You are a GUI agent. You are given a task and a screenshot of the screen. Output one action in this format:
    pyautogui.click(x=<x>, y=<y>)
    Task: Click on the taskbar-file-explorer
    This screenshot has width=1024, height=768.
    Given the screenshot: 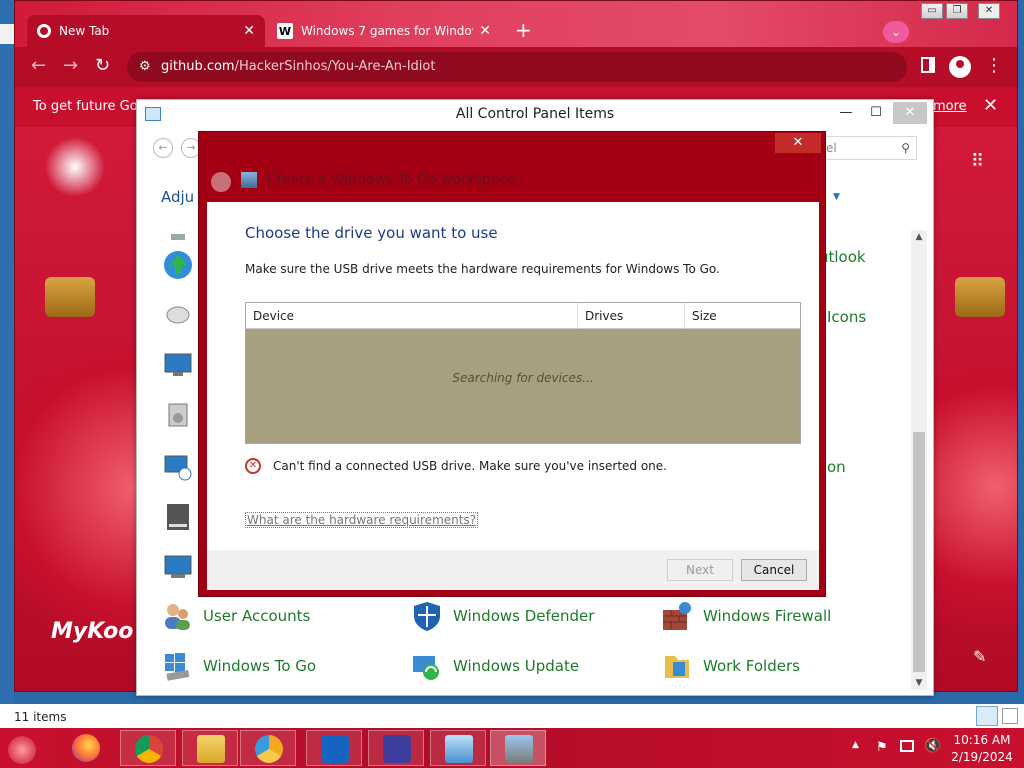 What is the action you would take?
    pyautogui.click(x=210, y=748)
    